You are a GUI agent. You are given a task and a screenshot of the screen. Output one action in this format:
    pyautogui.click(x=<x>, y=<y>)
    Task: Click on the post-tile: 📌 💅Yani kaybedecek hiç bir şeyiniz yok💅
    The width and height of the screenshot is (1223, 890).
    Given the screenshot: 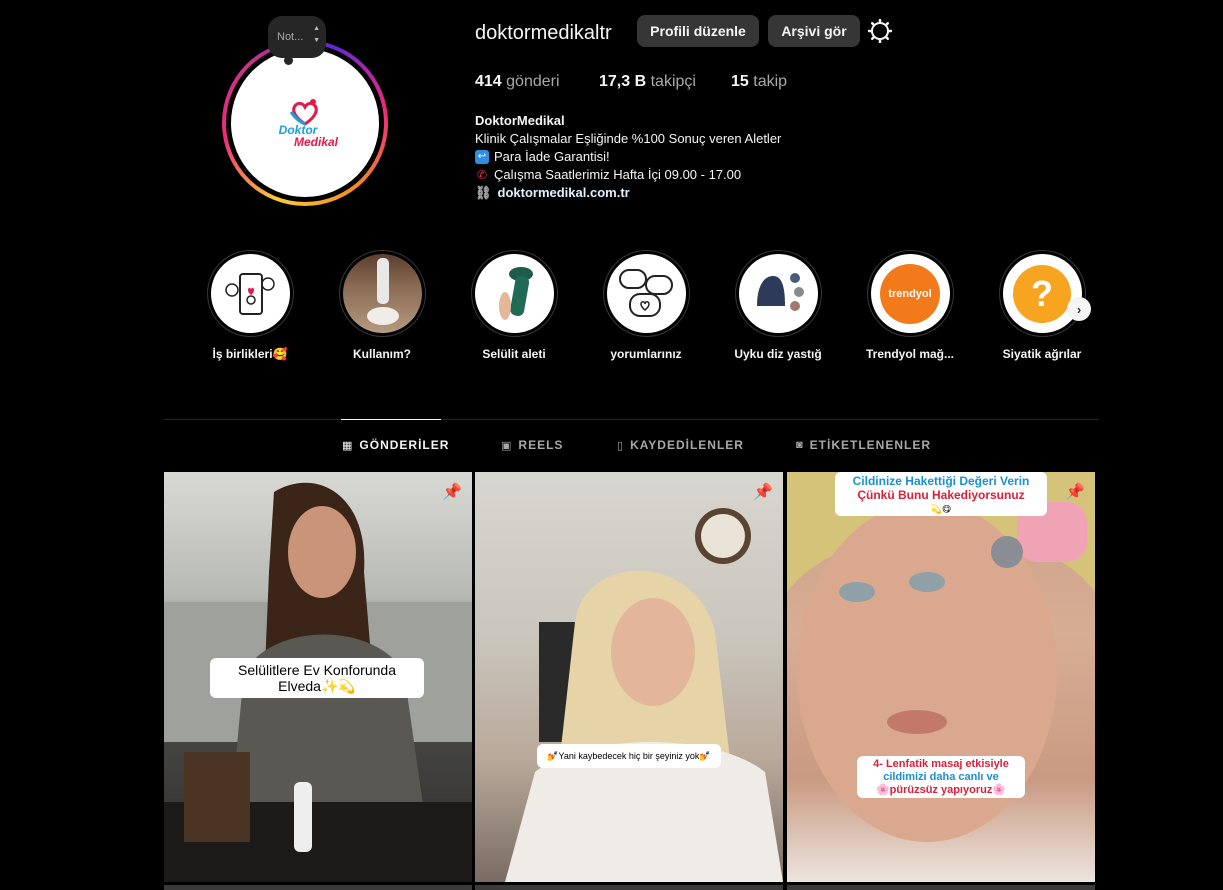 What is the action you would take?
    pyautogui.click(x=629, y=677)
    